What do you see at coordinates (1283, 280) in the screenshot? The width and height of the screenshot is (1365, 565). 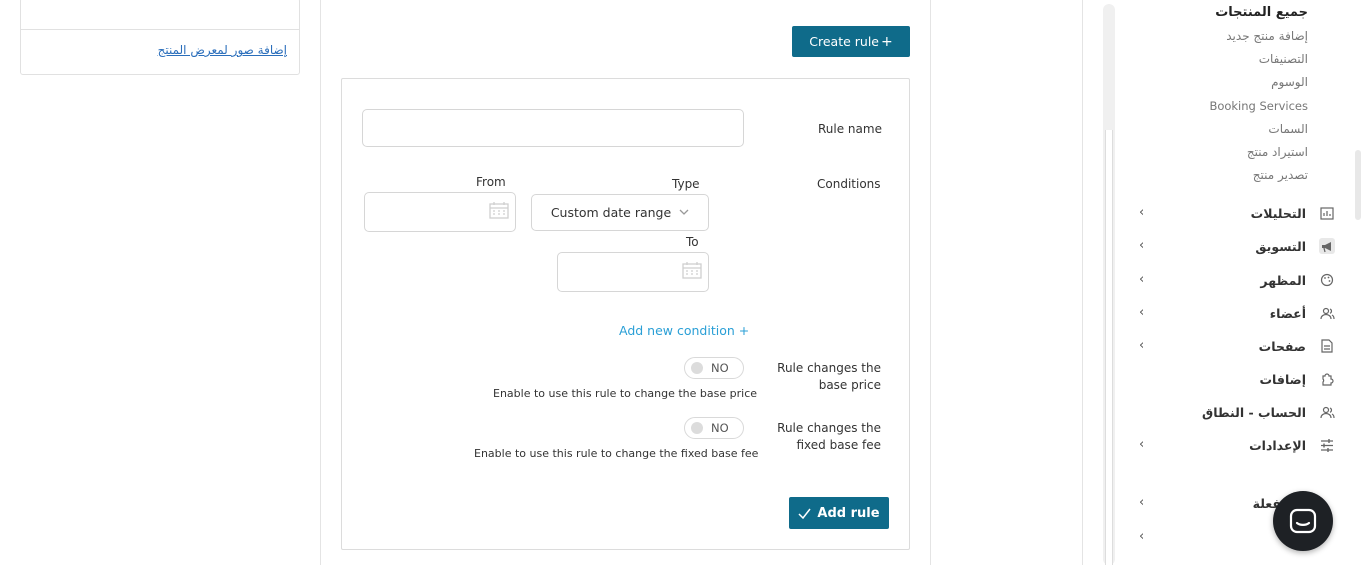 I see `nav-label: المظهر` at bounding box center [1283, 280].